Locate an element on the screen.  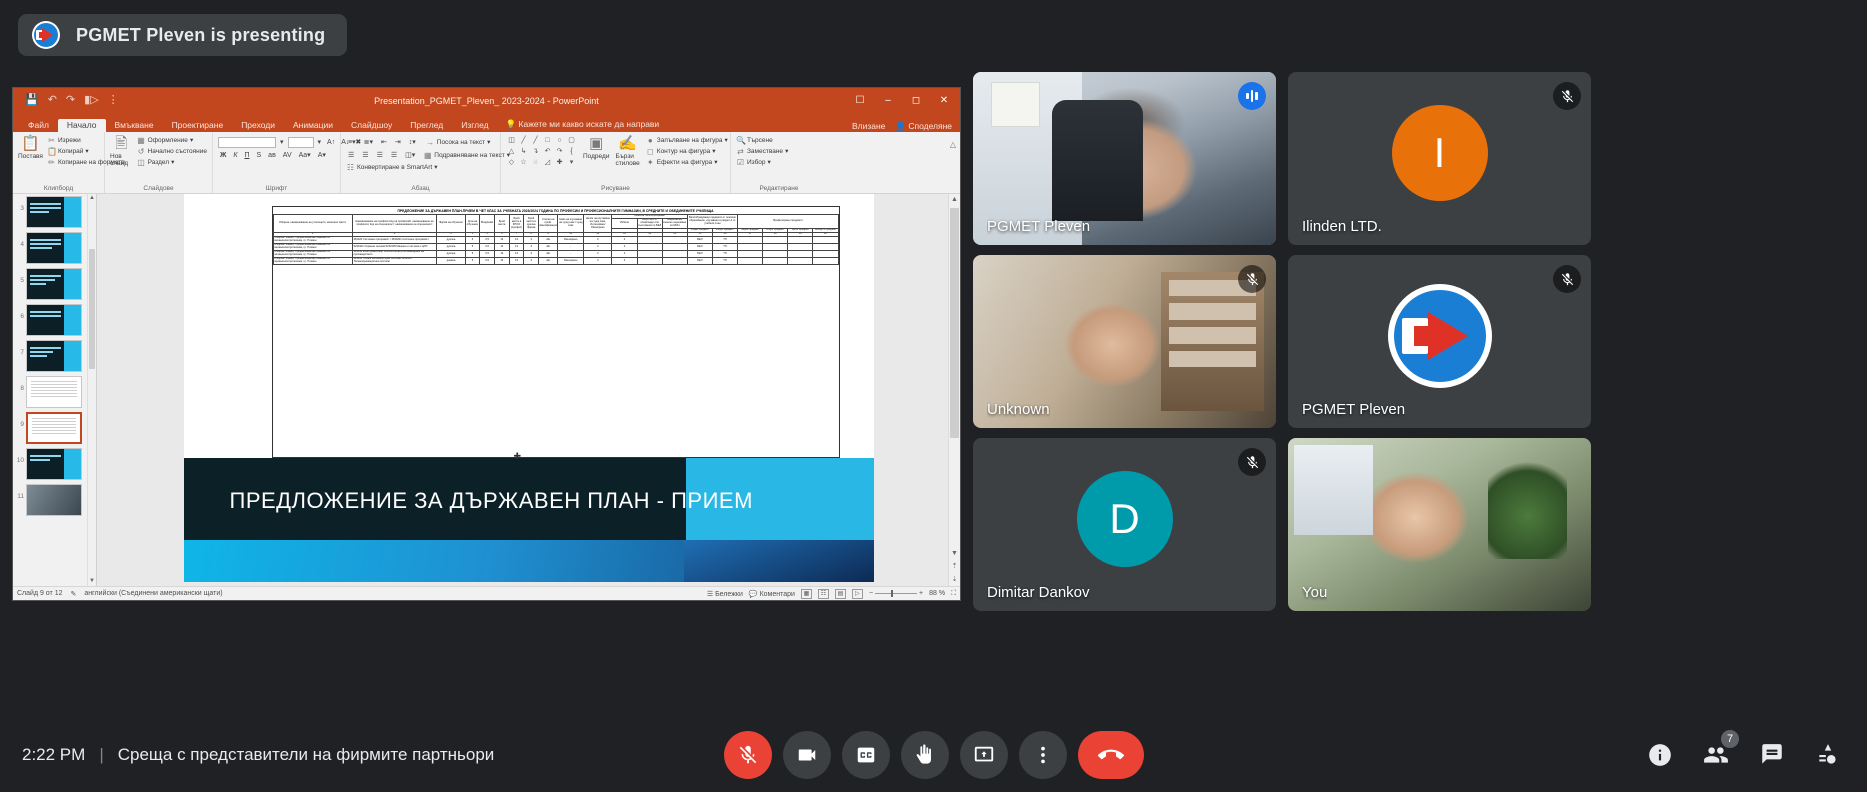
shape-rectangle-icon: □ is located at coordinates (547, 141).